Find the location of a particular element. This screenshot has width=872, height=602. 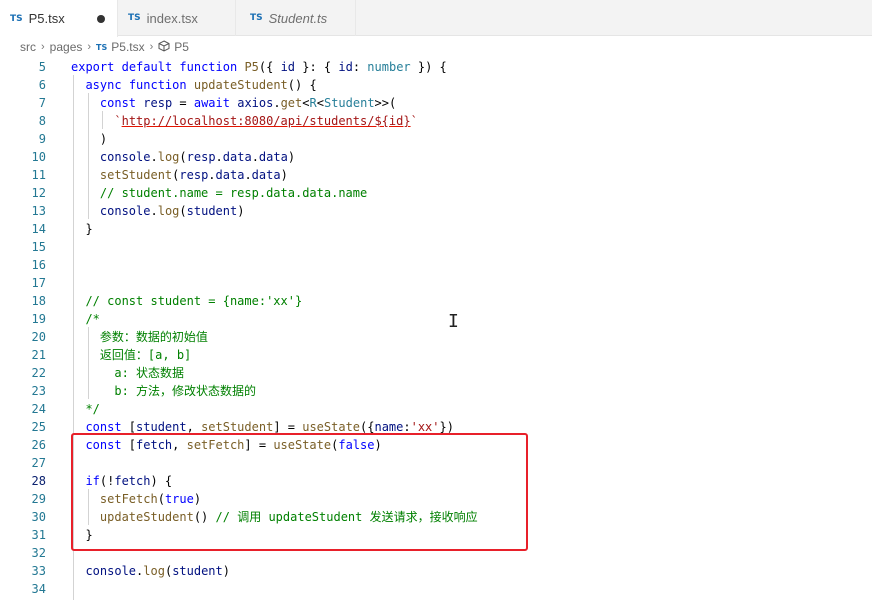

line-number: 23 is located at coordinates (38, 391).